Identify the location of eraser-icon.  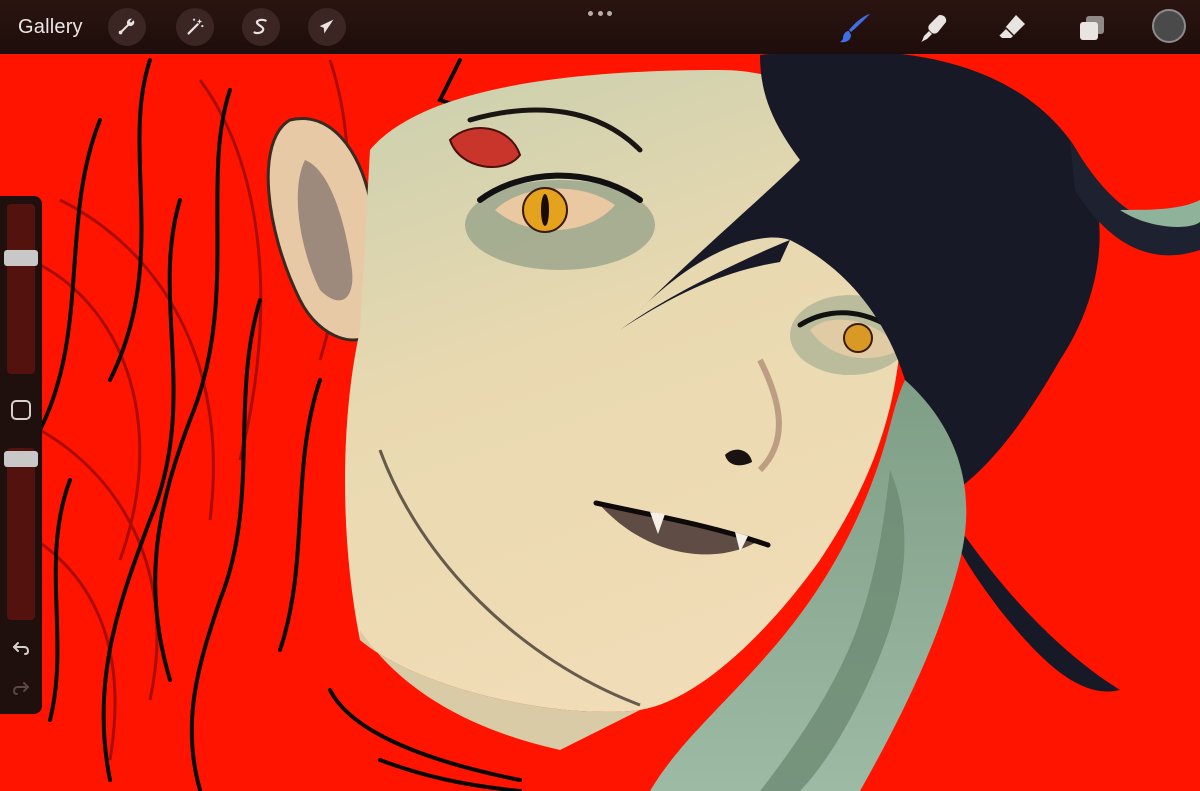
(1011, 26).